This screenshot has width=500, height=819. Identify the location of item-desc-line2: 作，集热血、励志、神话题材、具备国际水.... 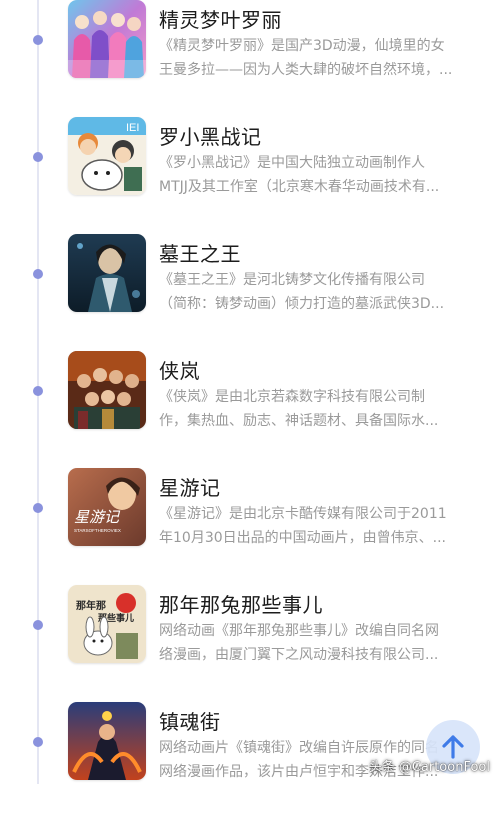
(299, 421).